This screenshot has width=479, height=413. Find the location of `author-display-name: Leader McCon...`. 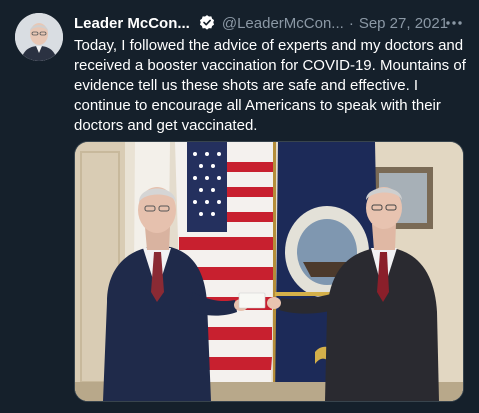

author-display-name: Leader McCon... is located at coordinates (132, 23).